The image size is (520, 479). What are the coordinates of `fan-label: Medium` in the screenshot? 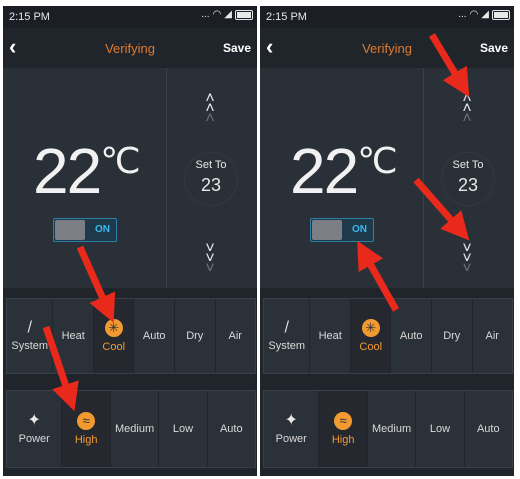 It's located at (134, 429).